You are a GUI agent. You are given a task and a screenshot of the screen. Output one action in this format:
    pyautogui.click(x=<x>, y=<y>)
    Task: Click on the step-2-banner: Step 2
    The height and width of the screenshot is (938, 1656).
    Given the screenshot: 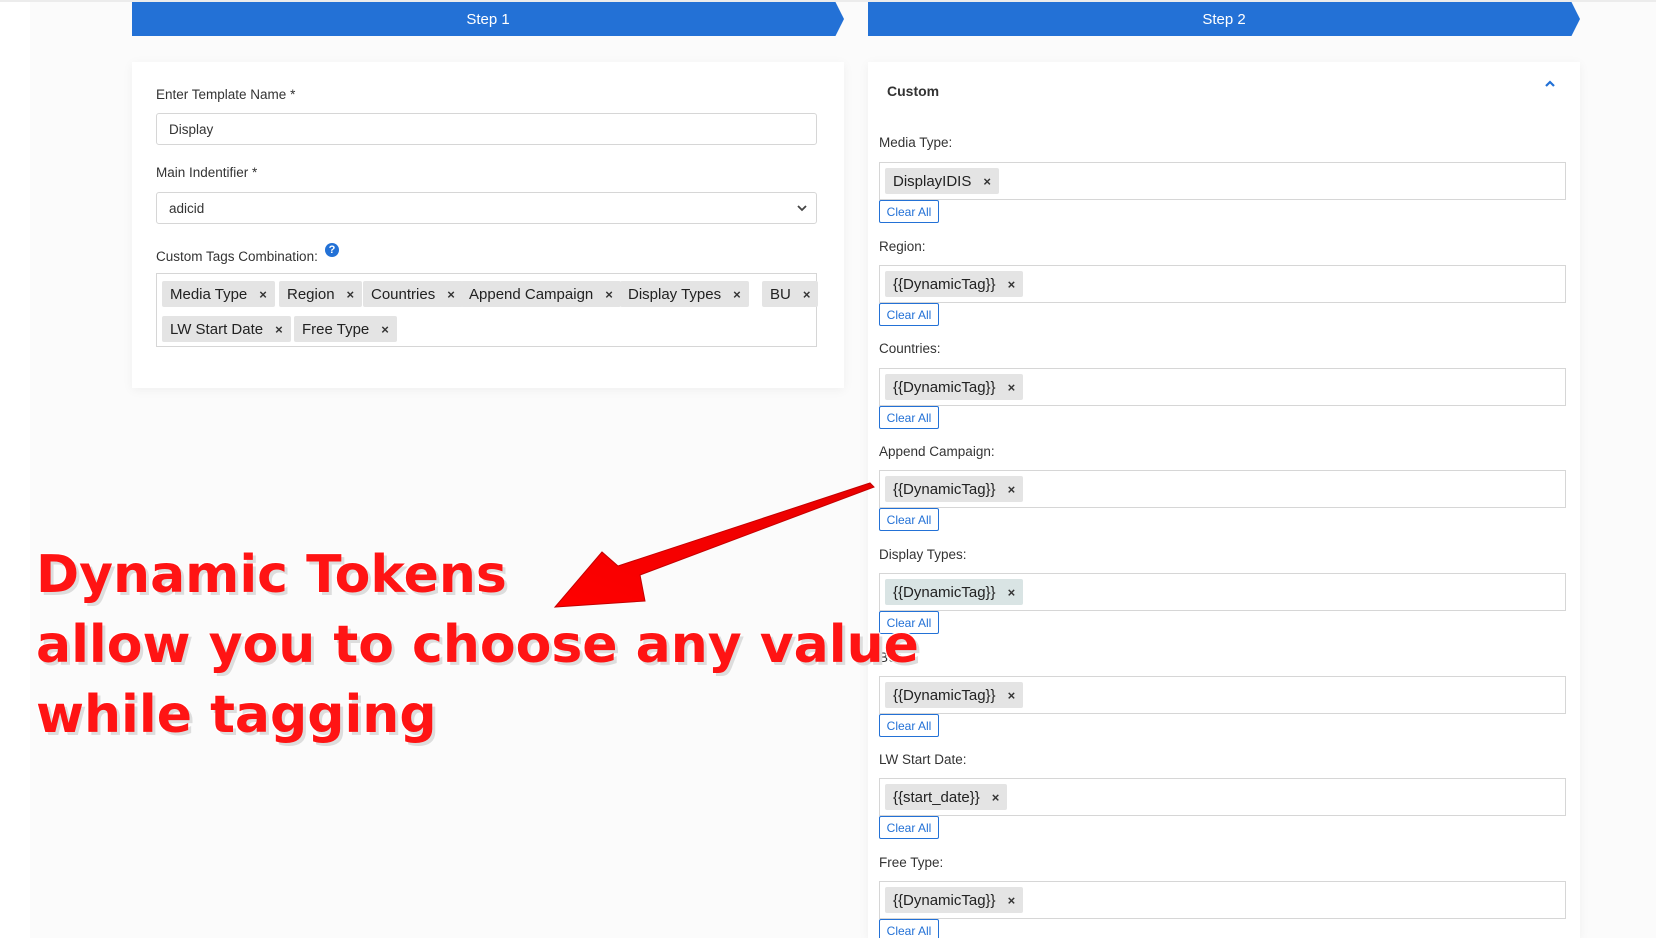 What is the action you would take?
    pyautogui.click(x=1224, y=19)
    